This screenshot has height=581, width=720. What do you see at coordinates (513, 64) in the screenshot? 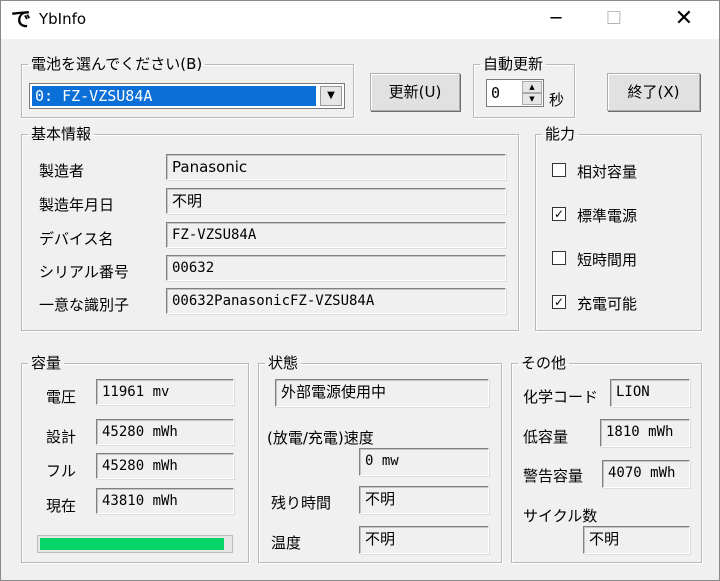
I see `auto-refresh-label: 自動更新` at bounding box center [513, 64].